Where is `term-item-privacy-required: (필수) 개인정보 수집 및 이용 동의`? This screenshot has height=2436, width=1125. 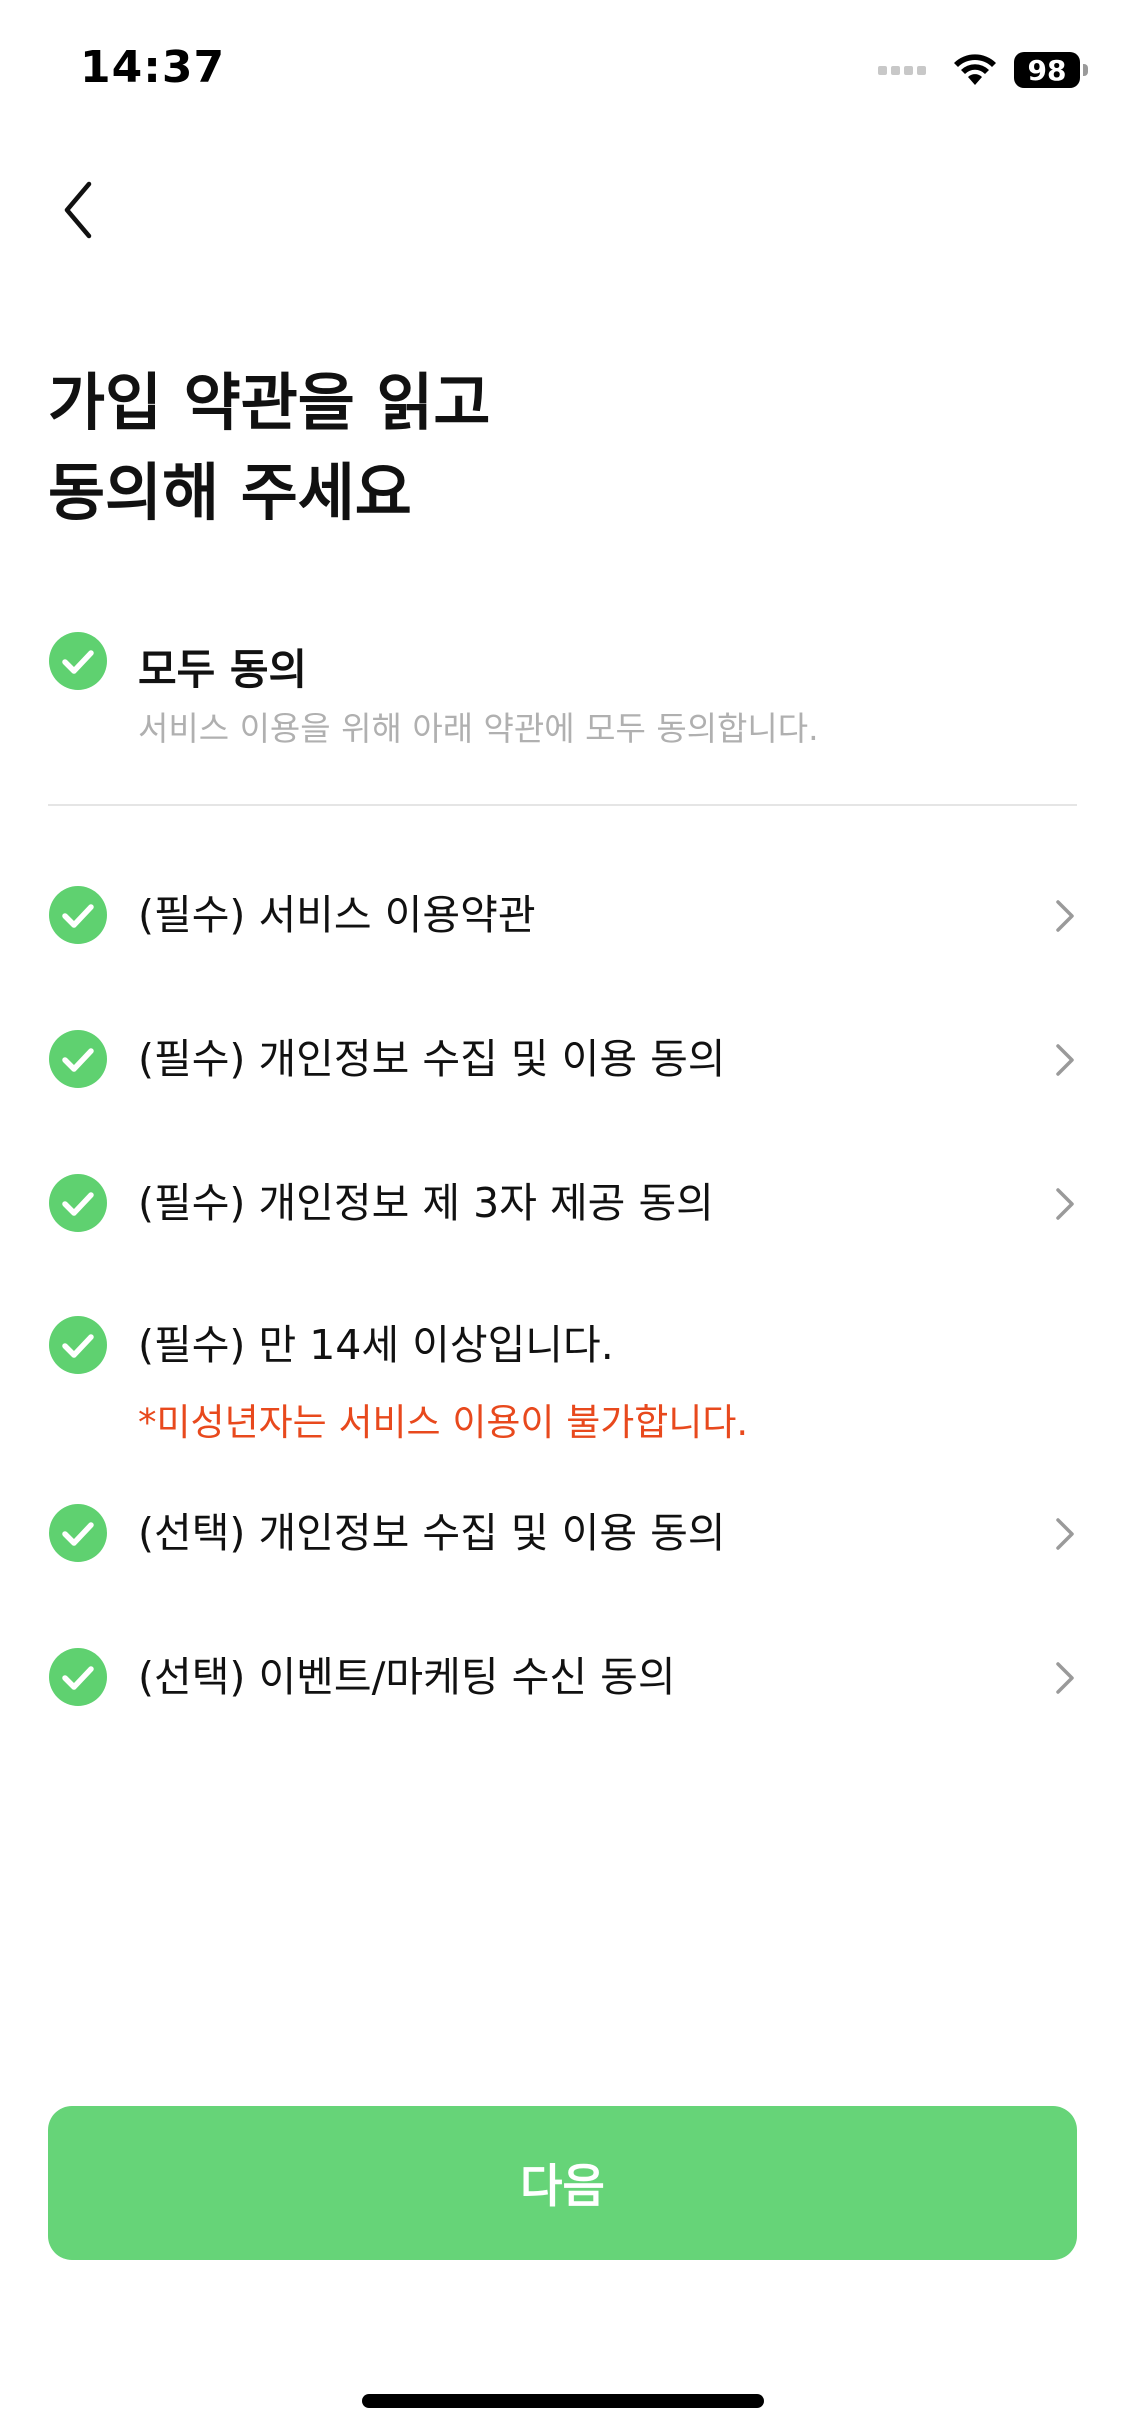 term-item-privacy-required: (필수) 개인정보 수집 및 이용 동의 is located at coordinates (562, 1059).